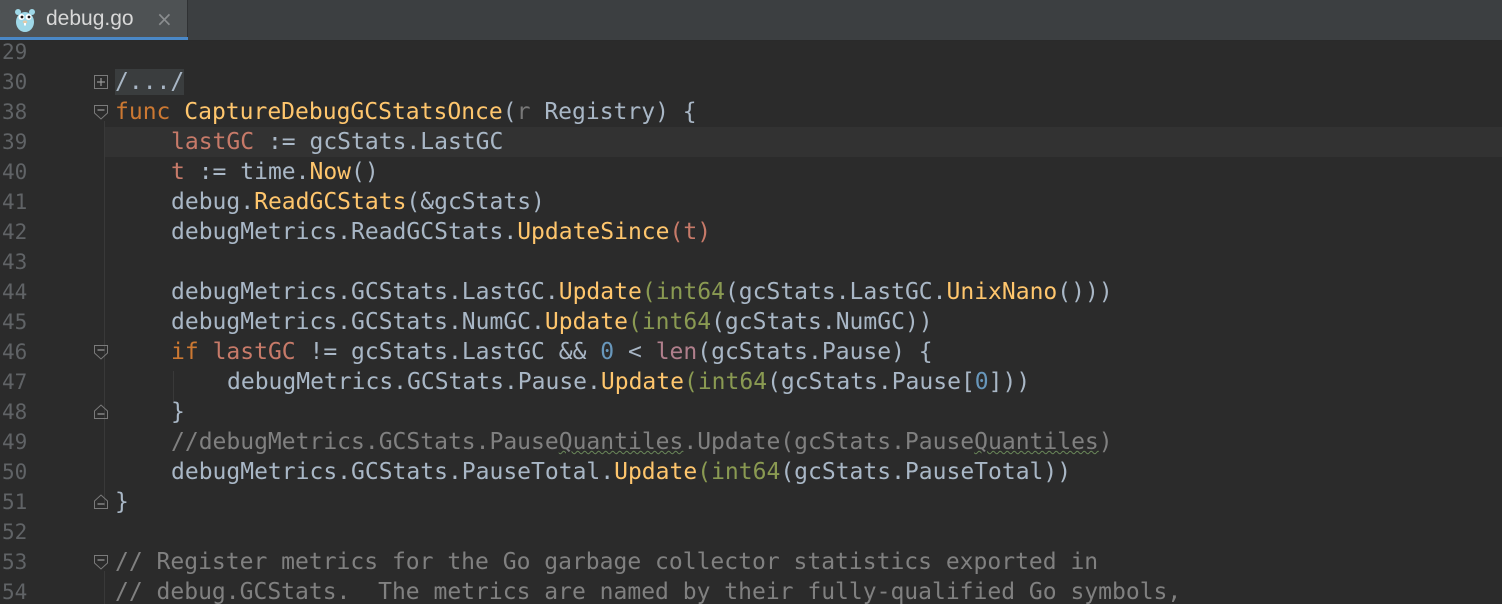 This screenshot has width=1502, height=604. I want to click on code-text: /.../, so click(150, 82).